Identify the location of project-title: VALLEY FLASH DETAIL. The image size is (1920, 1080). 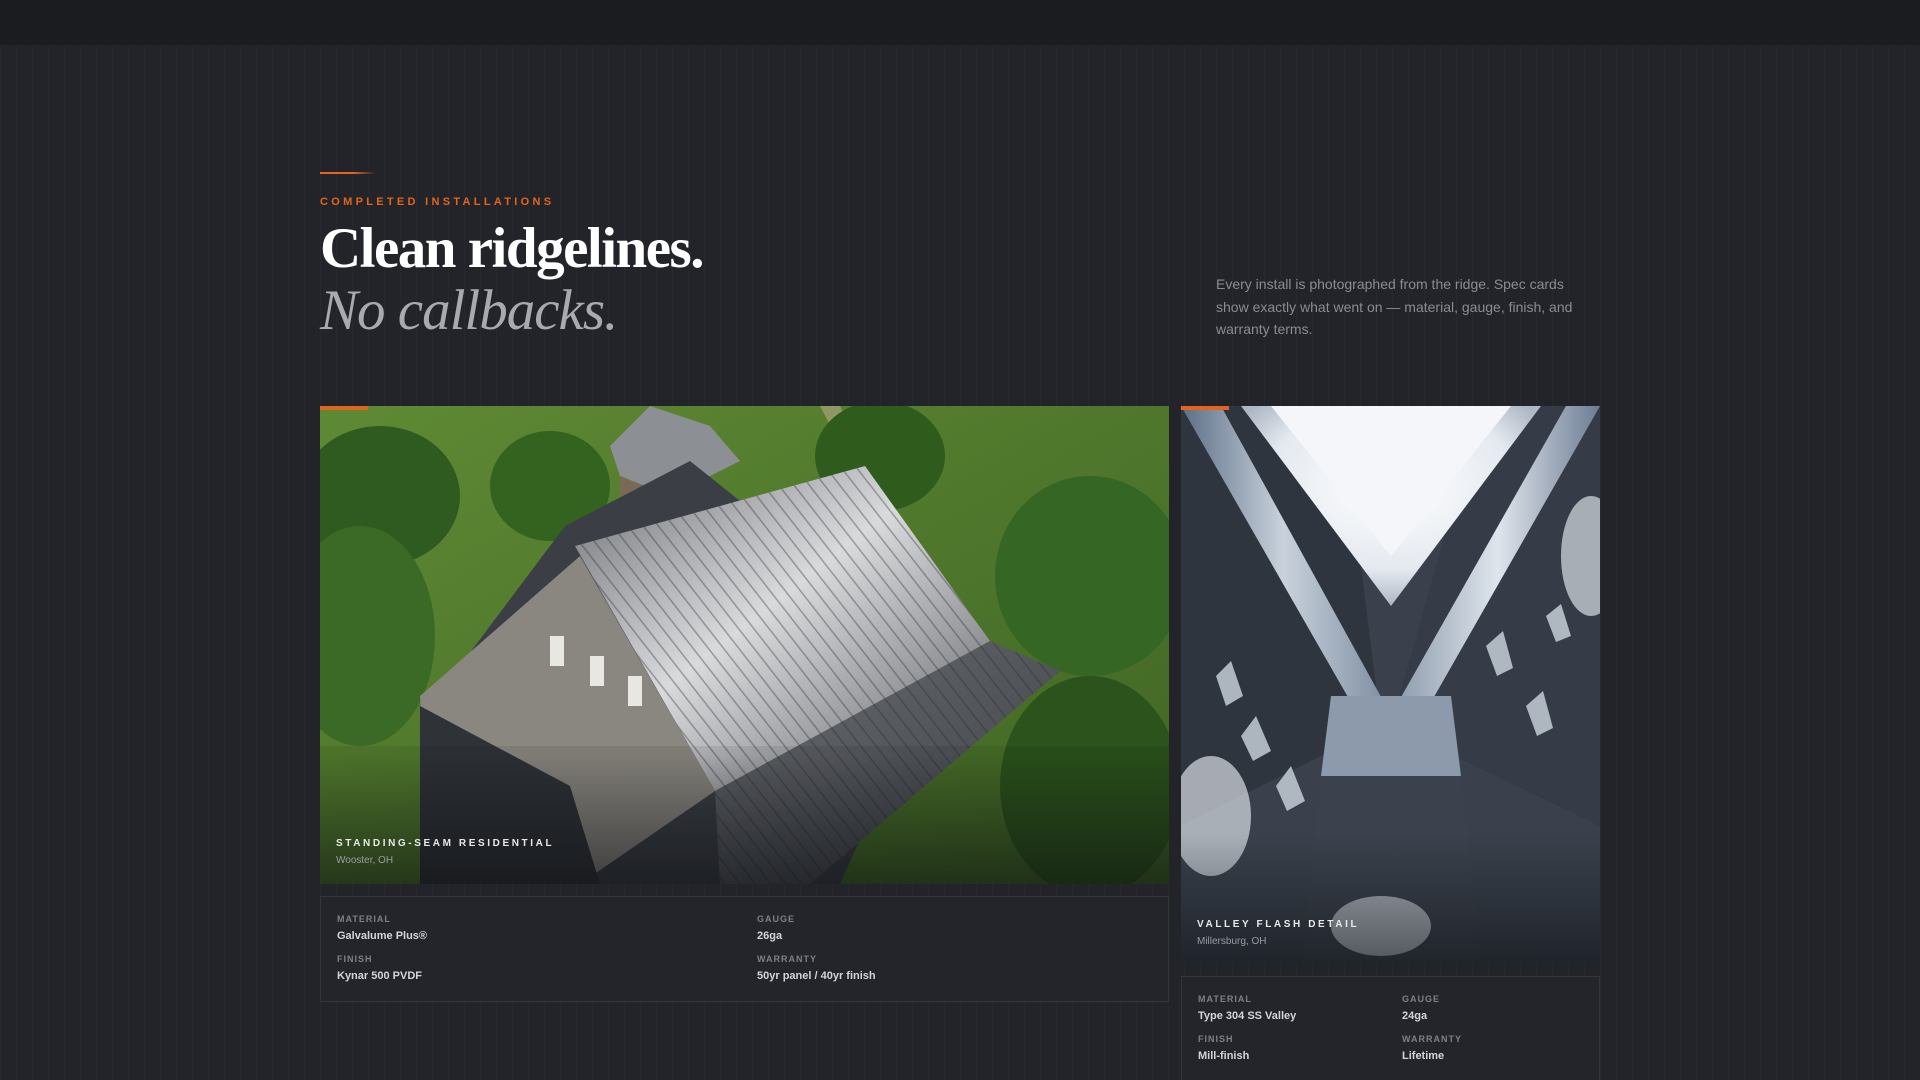
(1278, 924).